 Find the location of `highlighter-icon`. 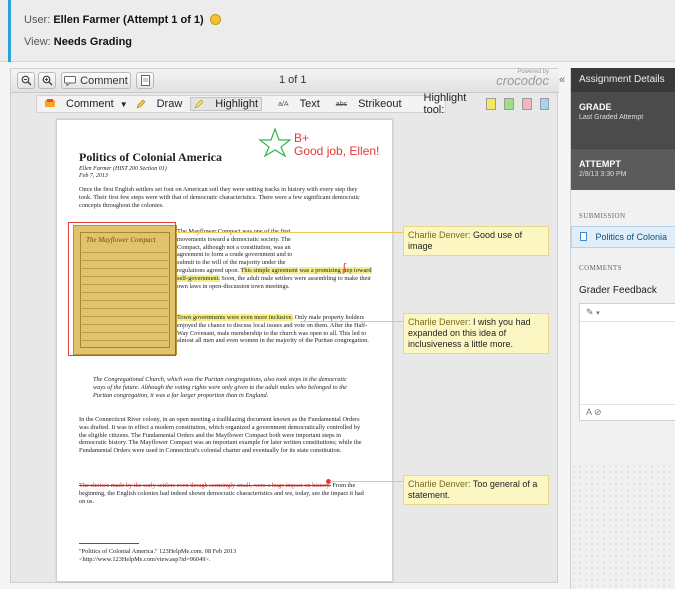

highlighter-icon is located at coordinates (199, 104).